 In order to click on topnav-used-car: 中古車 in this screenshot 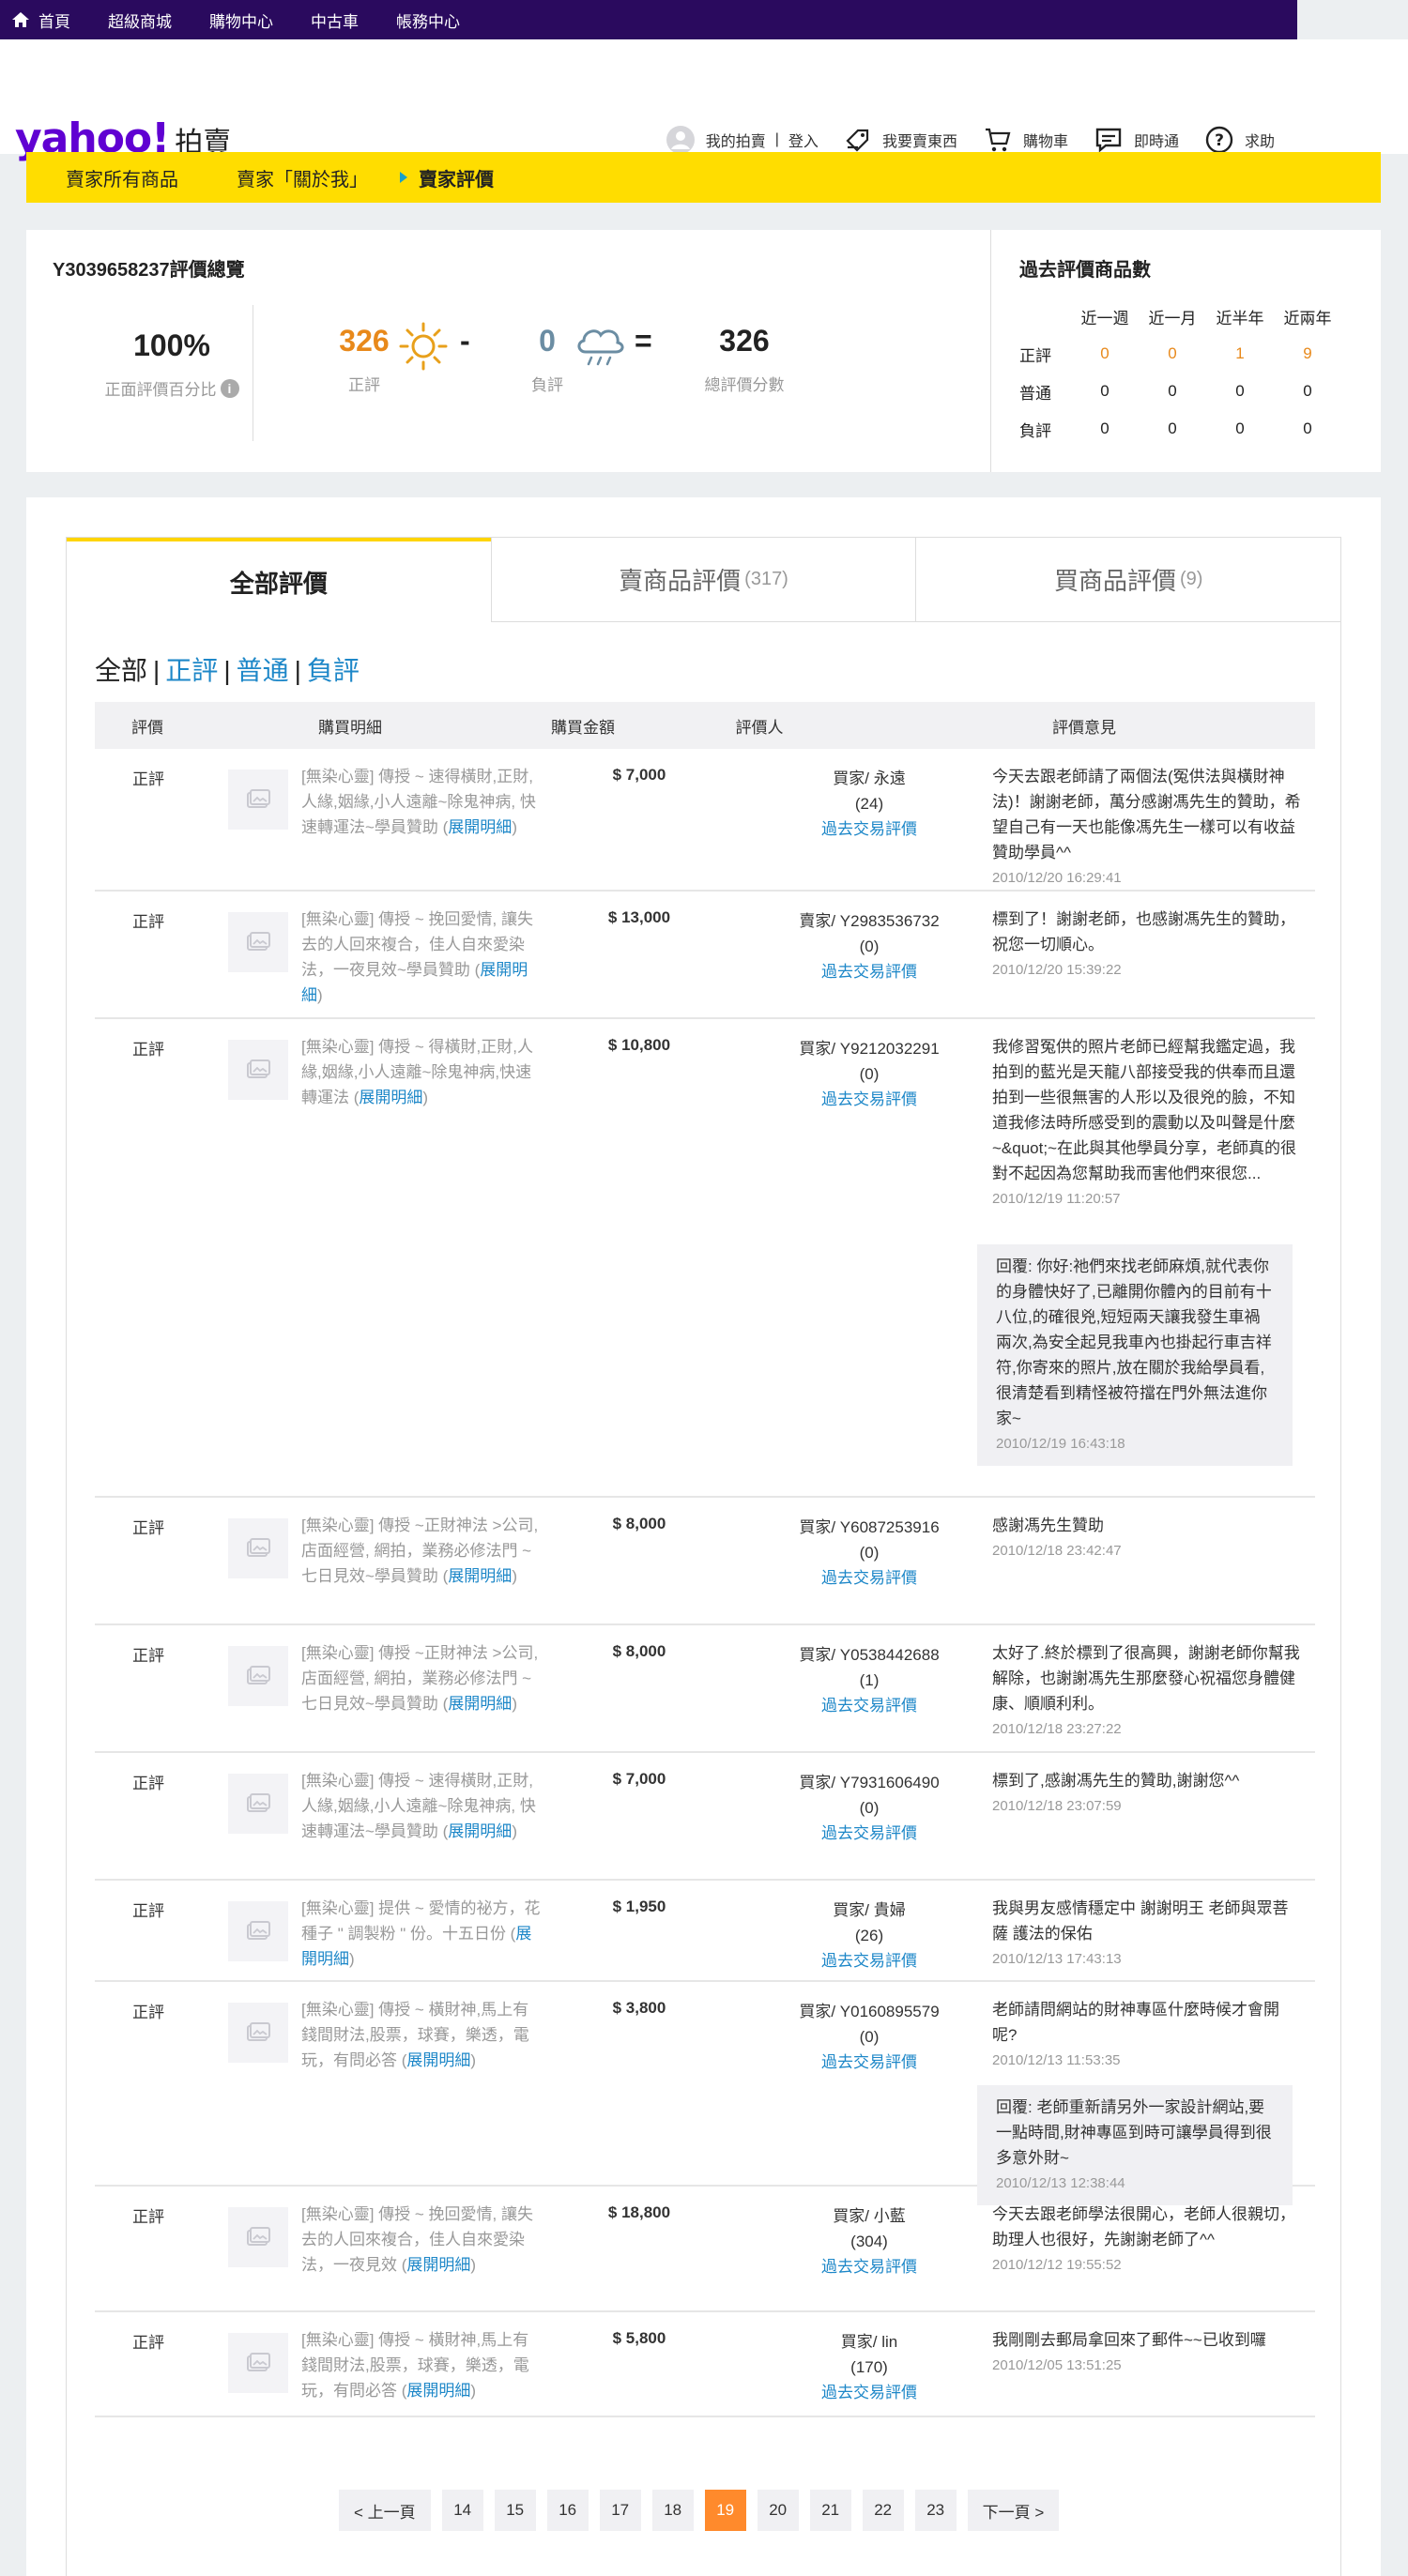, I will do `click(335, 20)`.